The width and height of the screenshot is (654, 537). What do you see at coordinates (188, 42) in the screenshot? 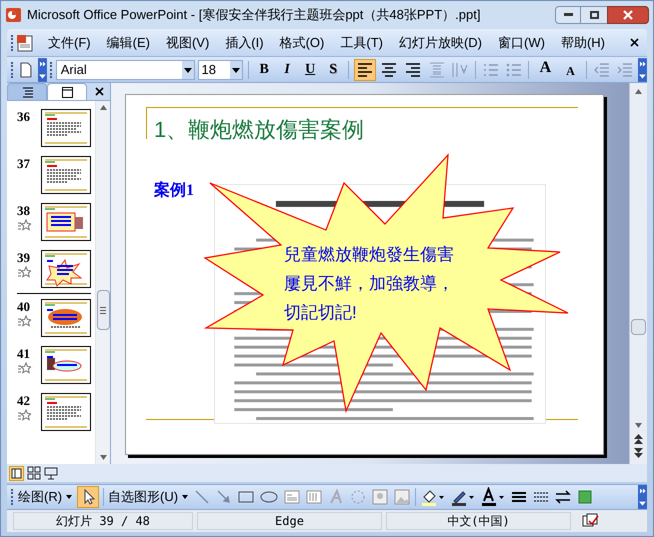
I see `menu-item: 视图(V)` at bounding box center [188, 42].